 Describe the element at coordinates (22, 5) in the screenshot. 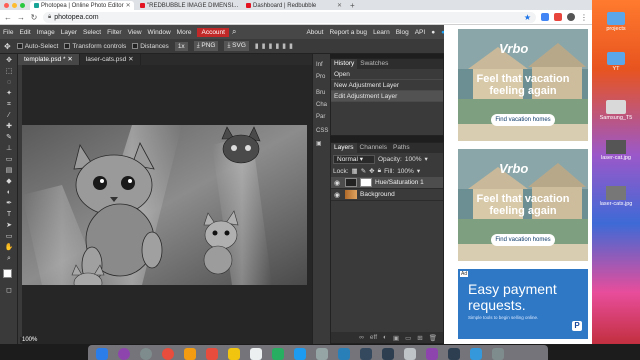

I see `zoom-window-icon` at that location.